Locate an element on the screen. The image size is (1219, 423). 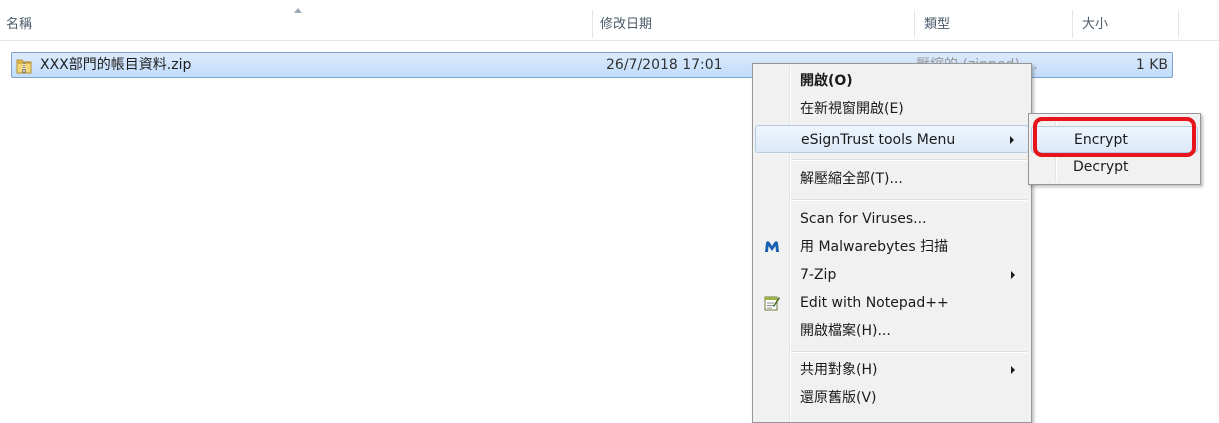
menu-item-open-new-window: 在新視窗開啟(E) is located at coordinates (892, 109).